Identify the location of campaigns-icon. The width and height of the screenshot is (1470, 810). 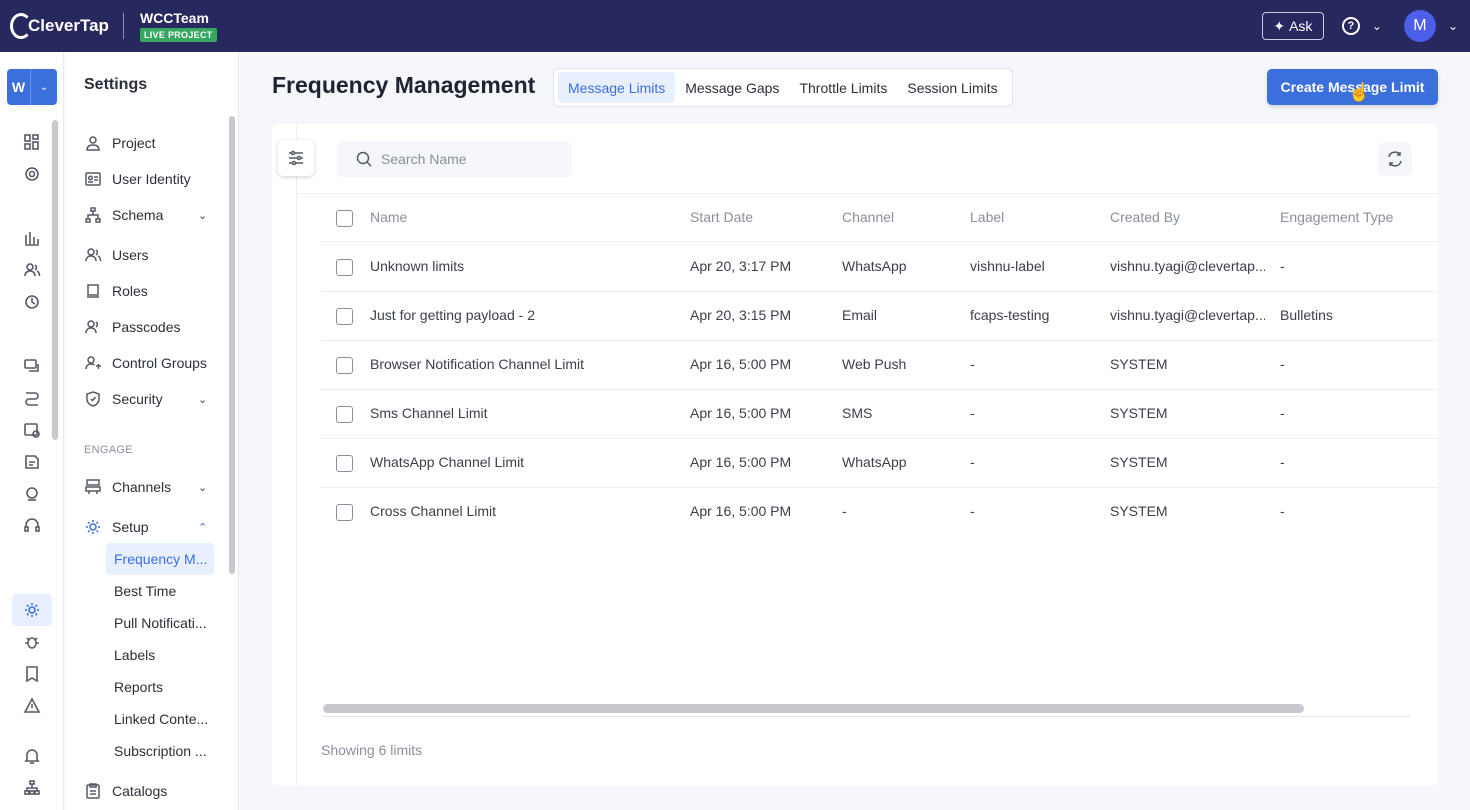
(32, 366).